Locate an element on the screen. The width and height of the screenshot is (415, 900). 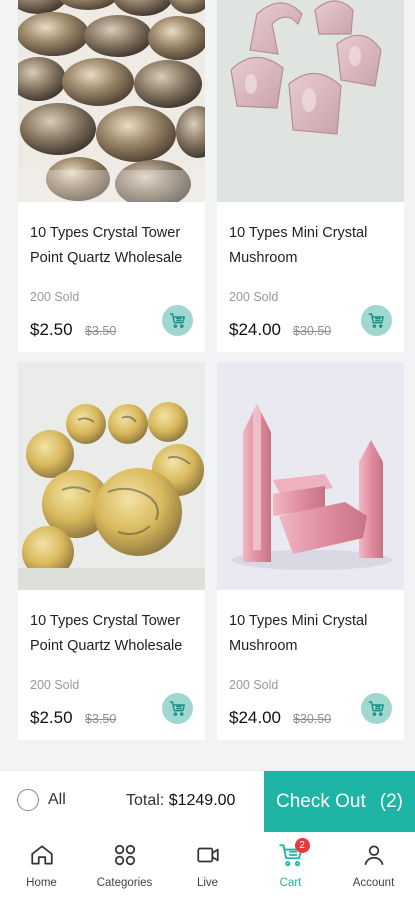
checkout-bar: All Total: $1249.00 Check Out (2) is located at coordinates (207, 801).